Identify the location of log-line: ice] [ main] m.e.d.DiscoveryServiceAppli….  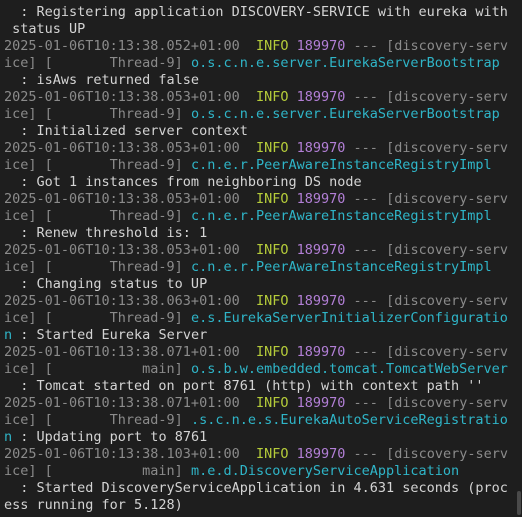
(260, 471).